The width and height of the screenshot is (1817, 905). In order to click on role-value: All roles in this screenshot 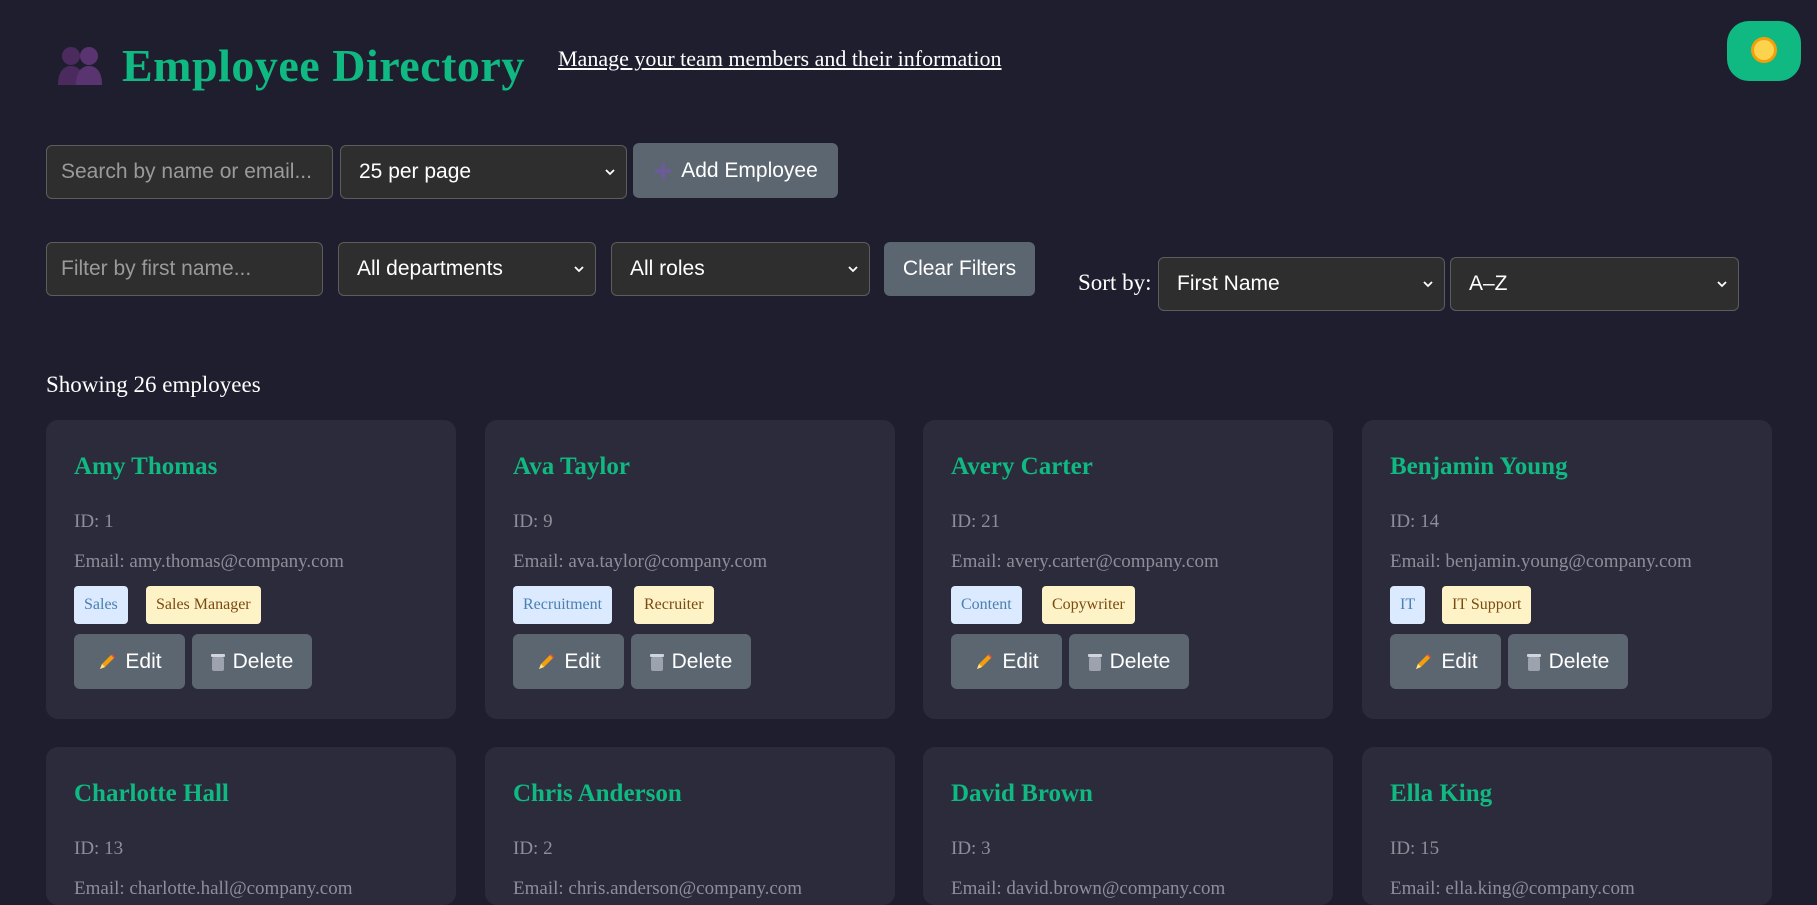, I will do `click(667, 268)`.